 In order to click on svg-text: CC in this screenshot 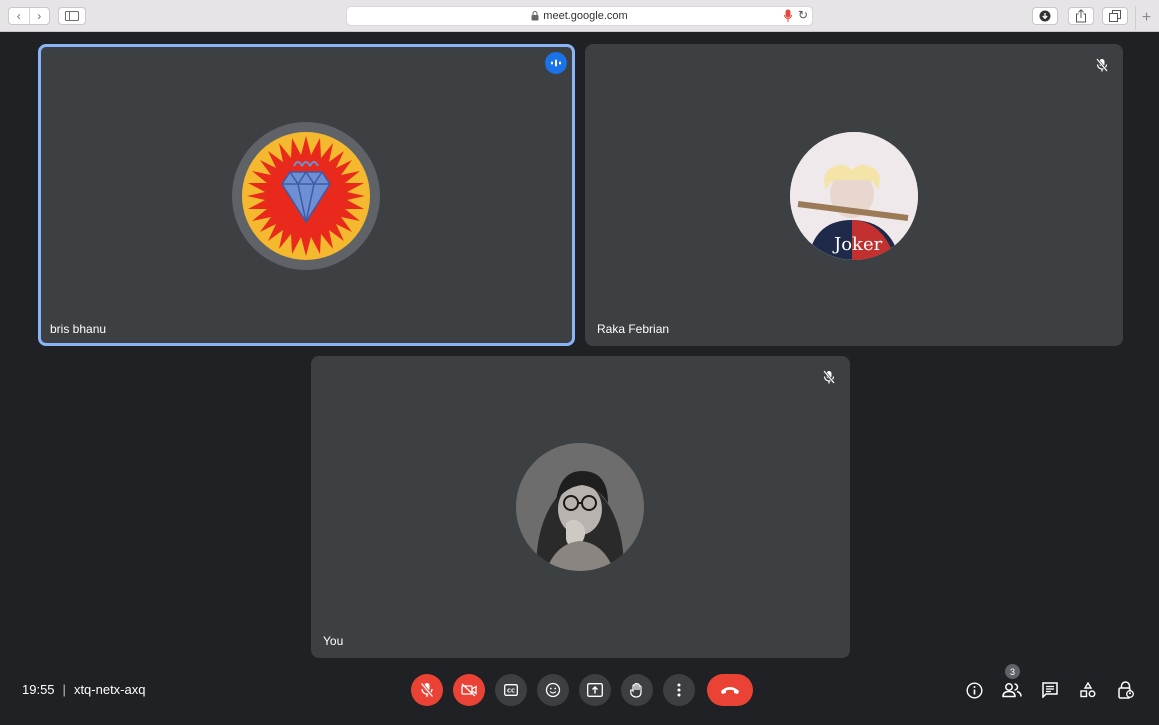, I will do `click(511, 691)`.